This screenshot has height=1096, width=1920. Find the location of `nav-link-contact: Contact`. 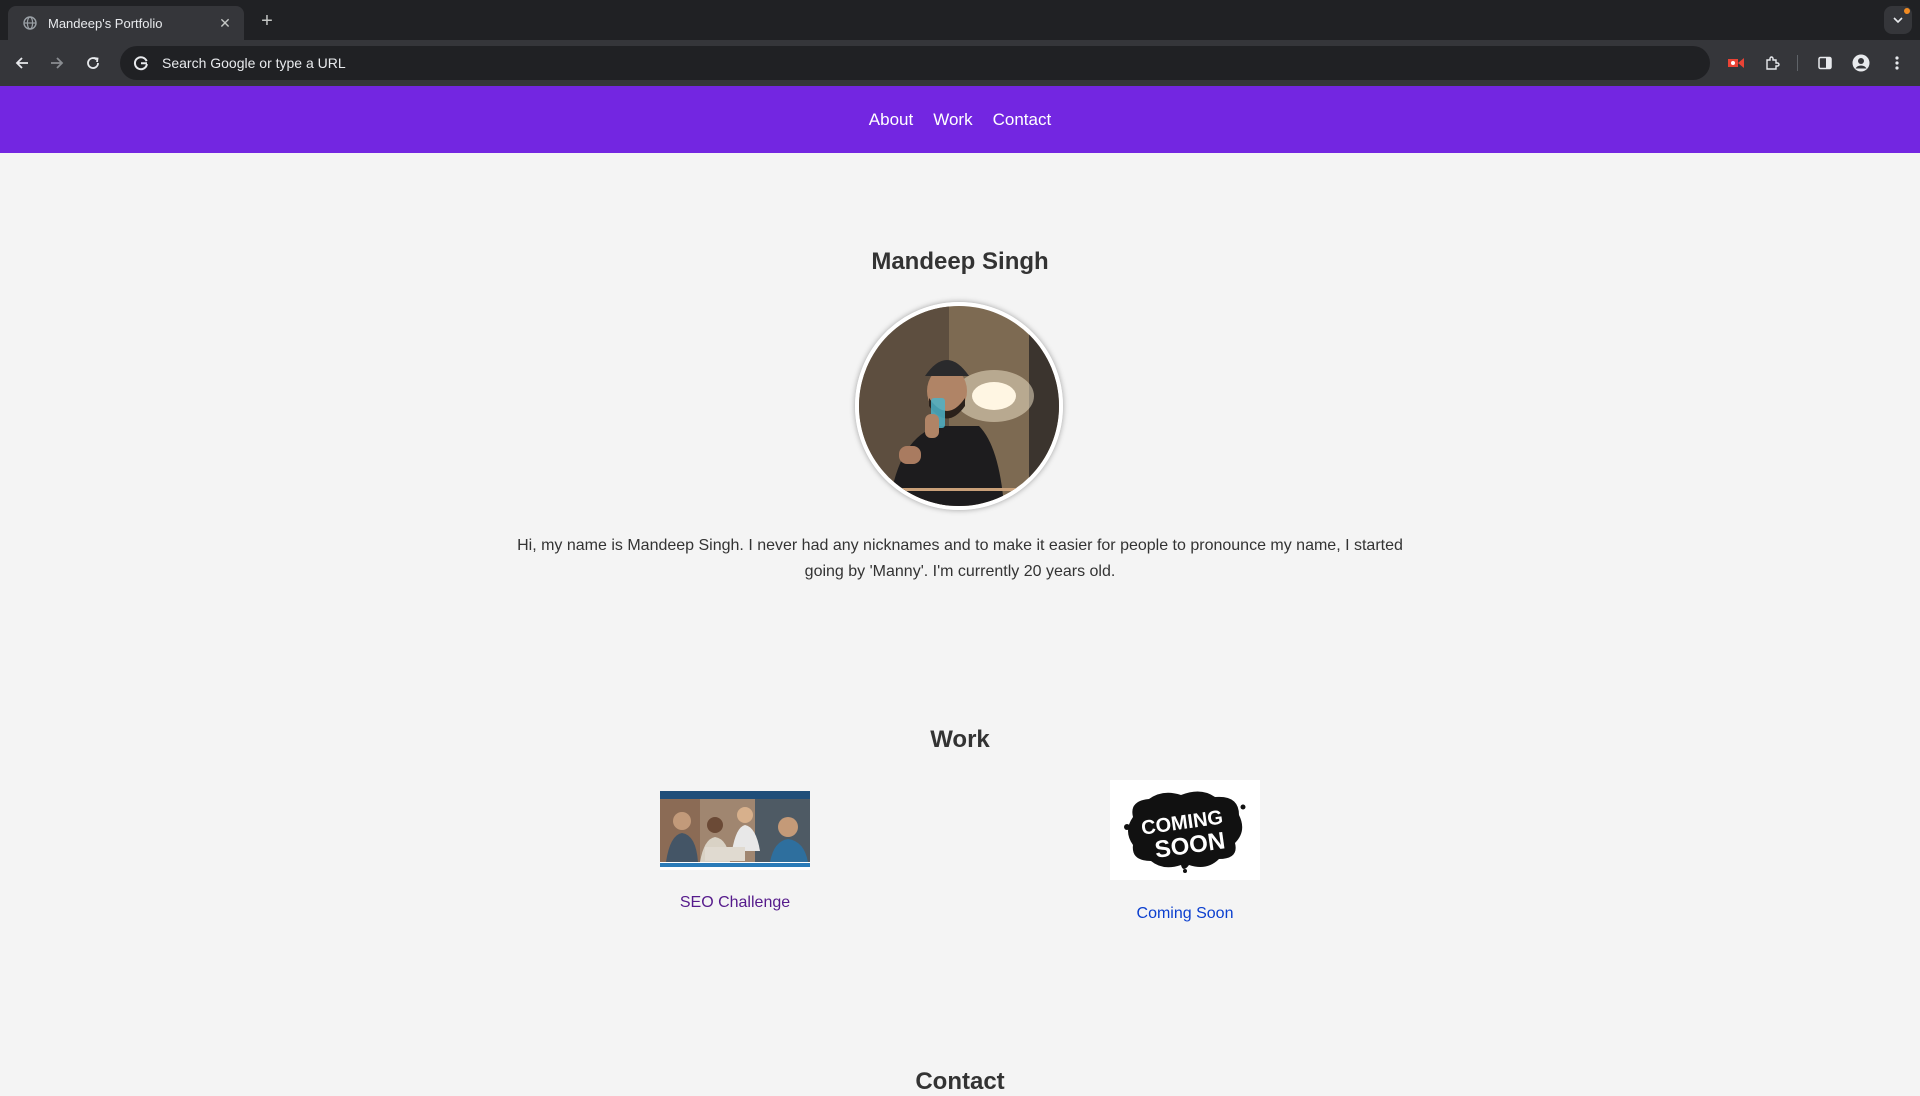

nav-link-contact: Contact is located at coordinates (1022, 120).